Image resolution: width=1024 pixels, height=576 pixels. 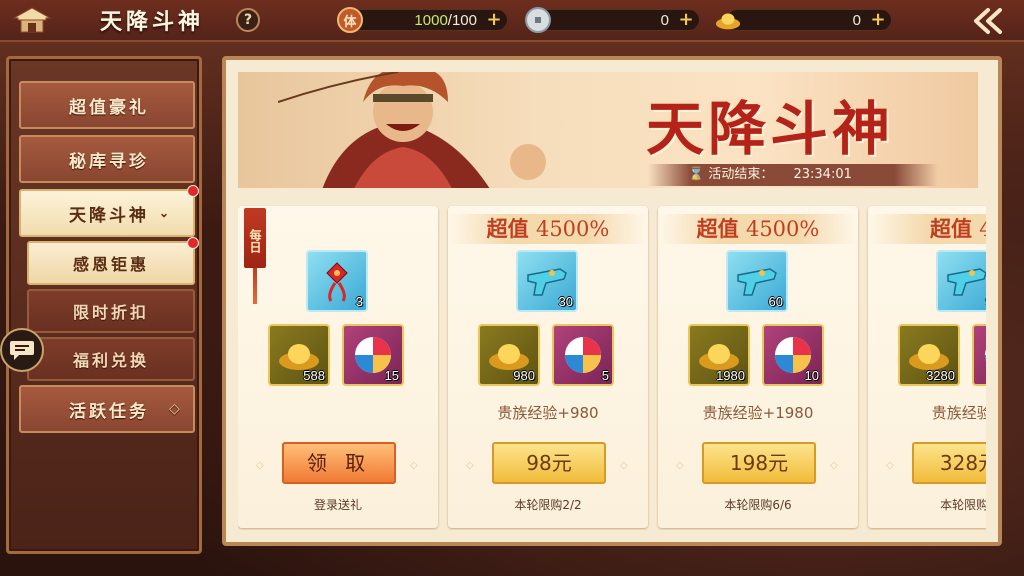 What do you see at coordinates (759, 463) in the screenshot?
I see `buy-button-198: 198元` at bounding box center [759, 463].